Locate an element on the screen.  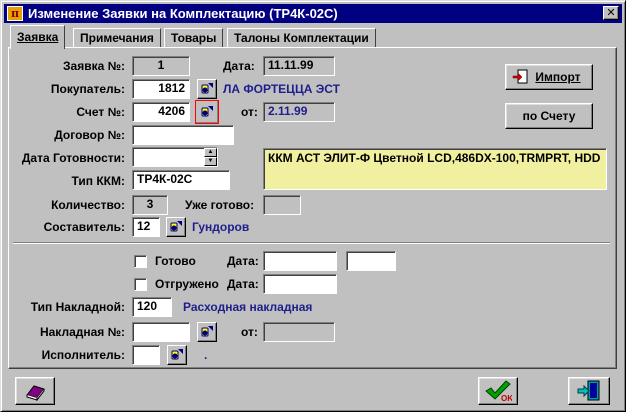
quantity-value: 3 is located at coordinates (150, 205).